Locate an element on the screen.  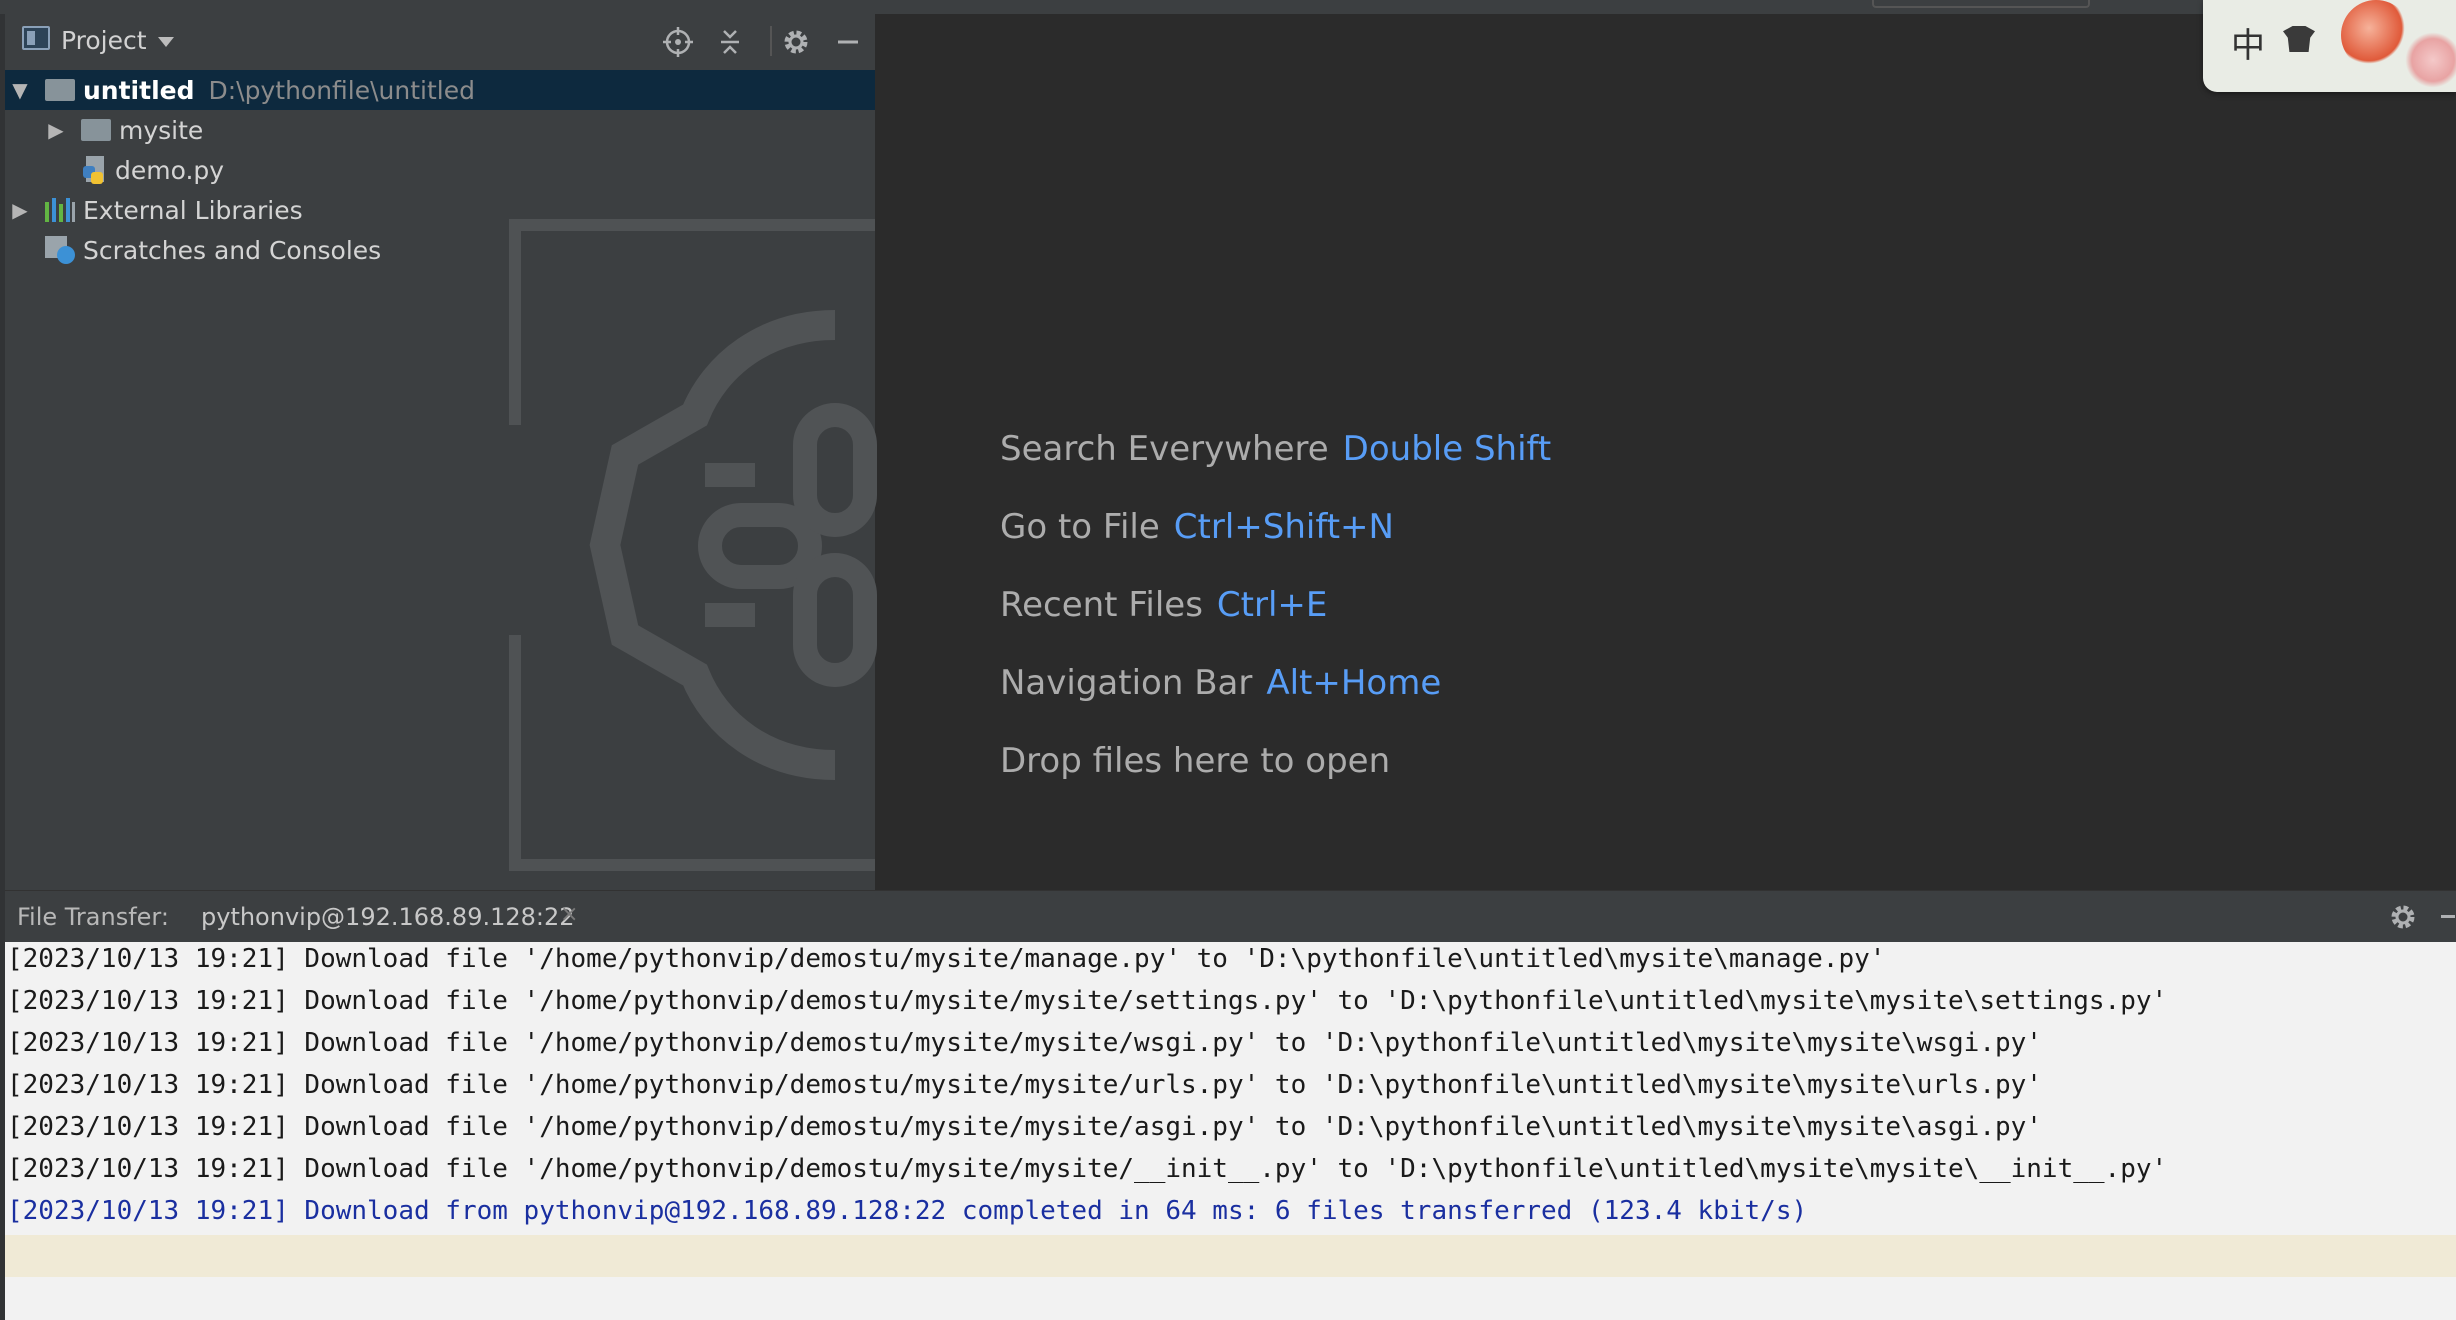
hint-go-to-file: Go to File Ctrl+Shift+N is located at coordinates (1197, 527).